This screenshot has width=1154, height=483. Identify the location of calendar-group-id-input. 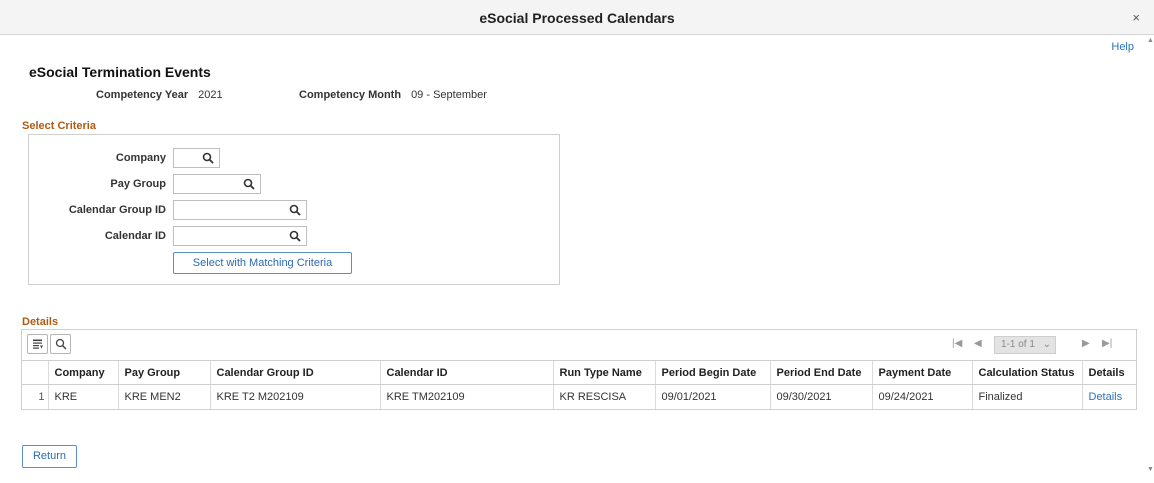
(240, 210).